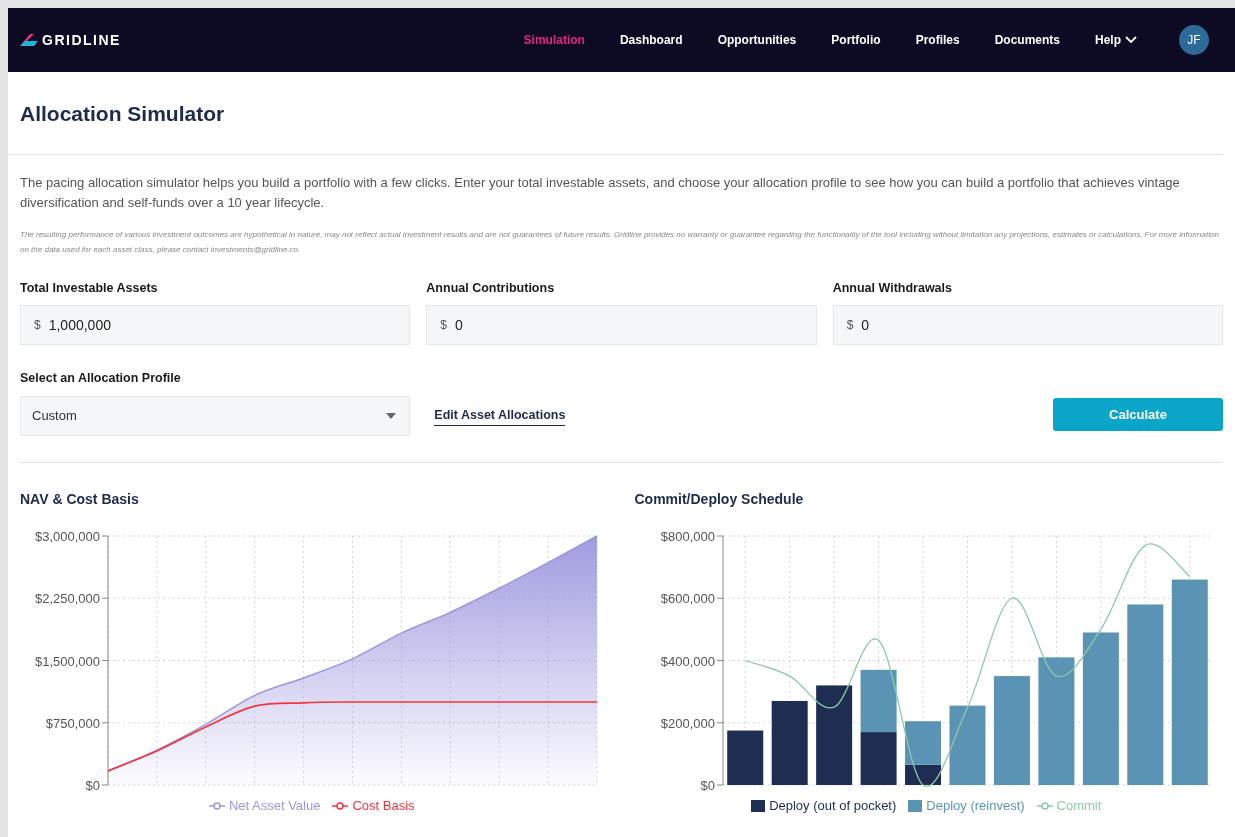  Describe the element at coordinates (937, 40) in the screenshot. I see `nav-link: Profiles` at that location.